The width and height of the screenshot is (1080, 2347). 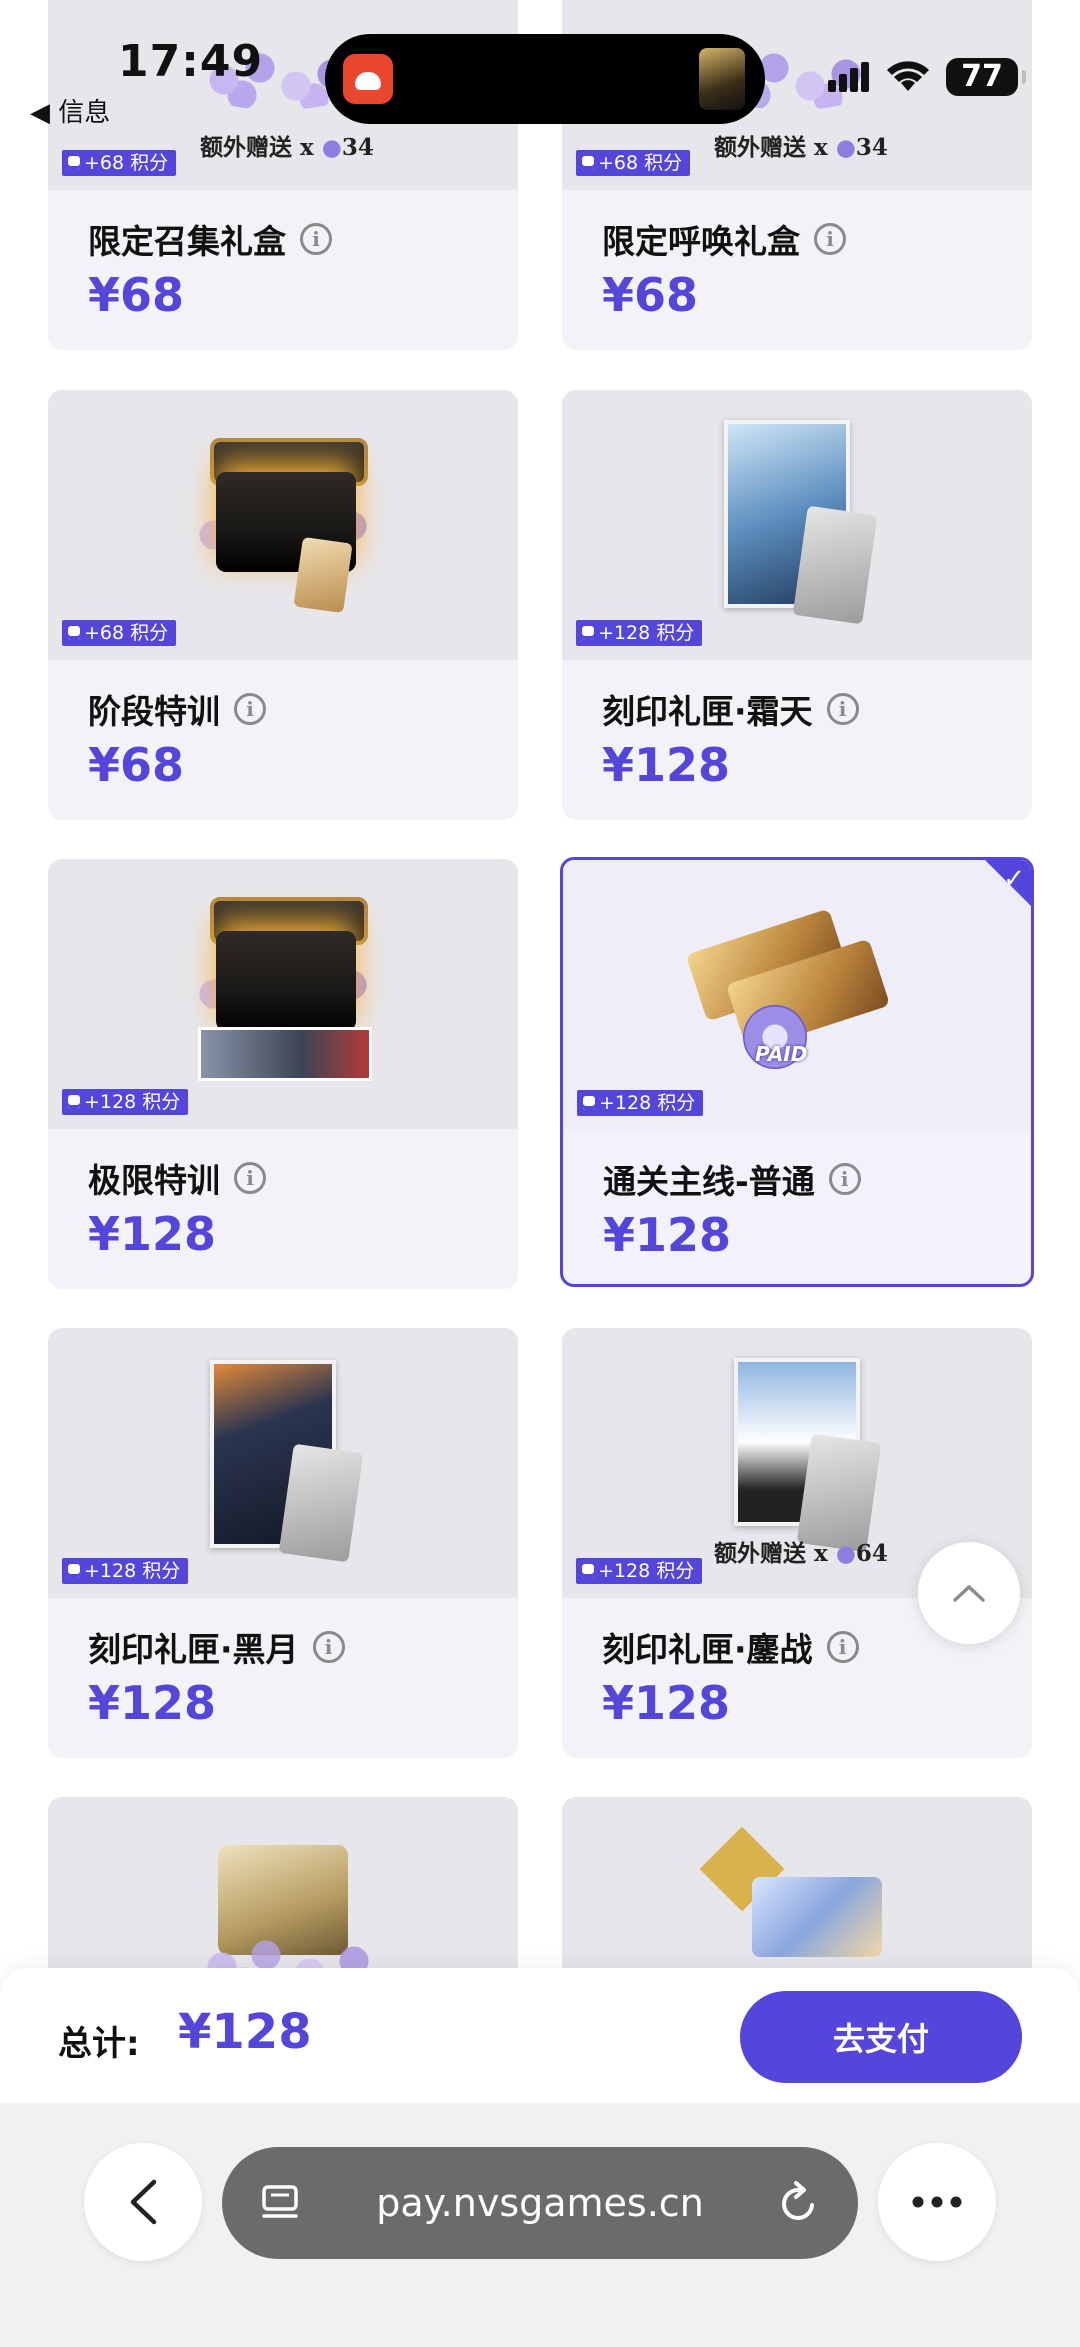 I want to click on reload-icon, so click(x=799, y=2203).